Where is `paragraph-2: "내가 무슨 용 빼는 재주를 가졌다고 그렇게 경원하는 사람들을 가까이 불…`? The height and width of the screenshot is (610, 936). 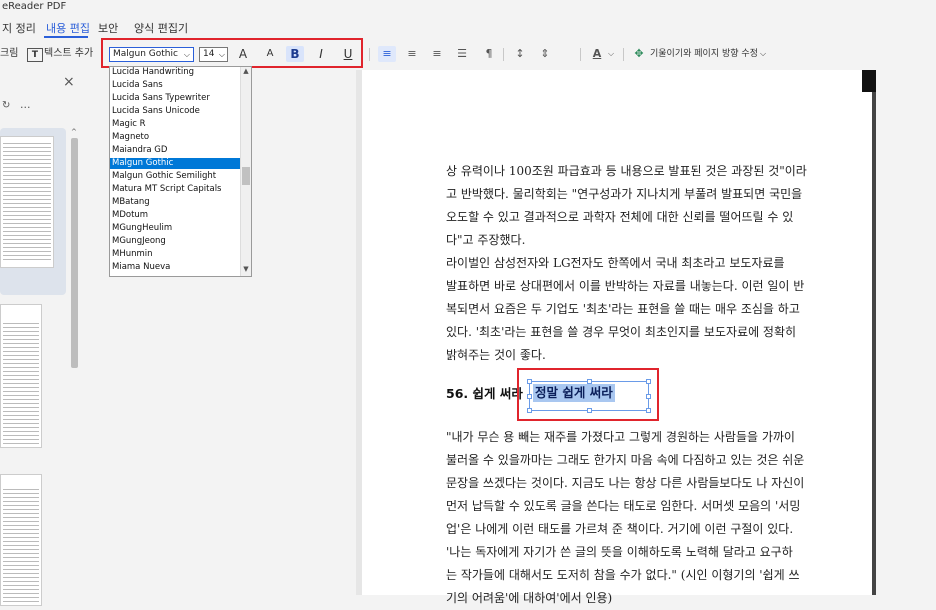
paragraph-2: "내가 무슨 용 빼는 재주를 가졌다고 그렇게 경원하는 사람들을 가까이 불… is located at coordinates (642, 518).